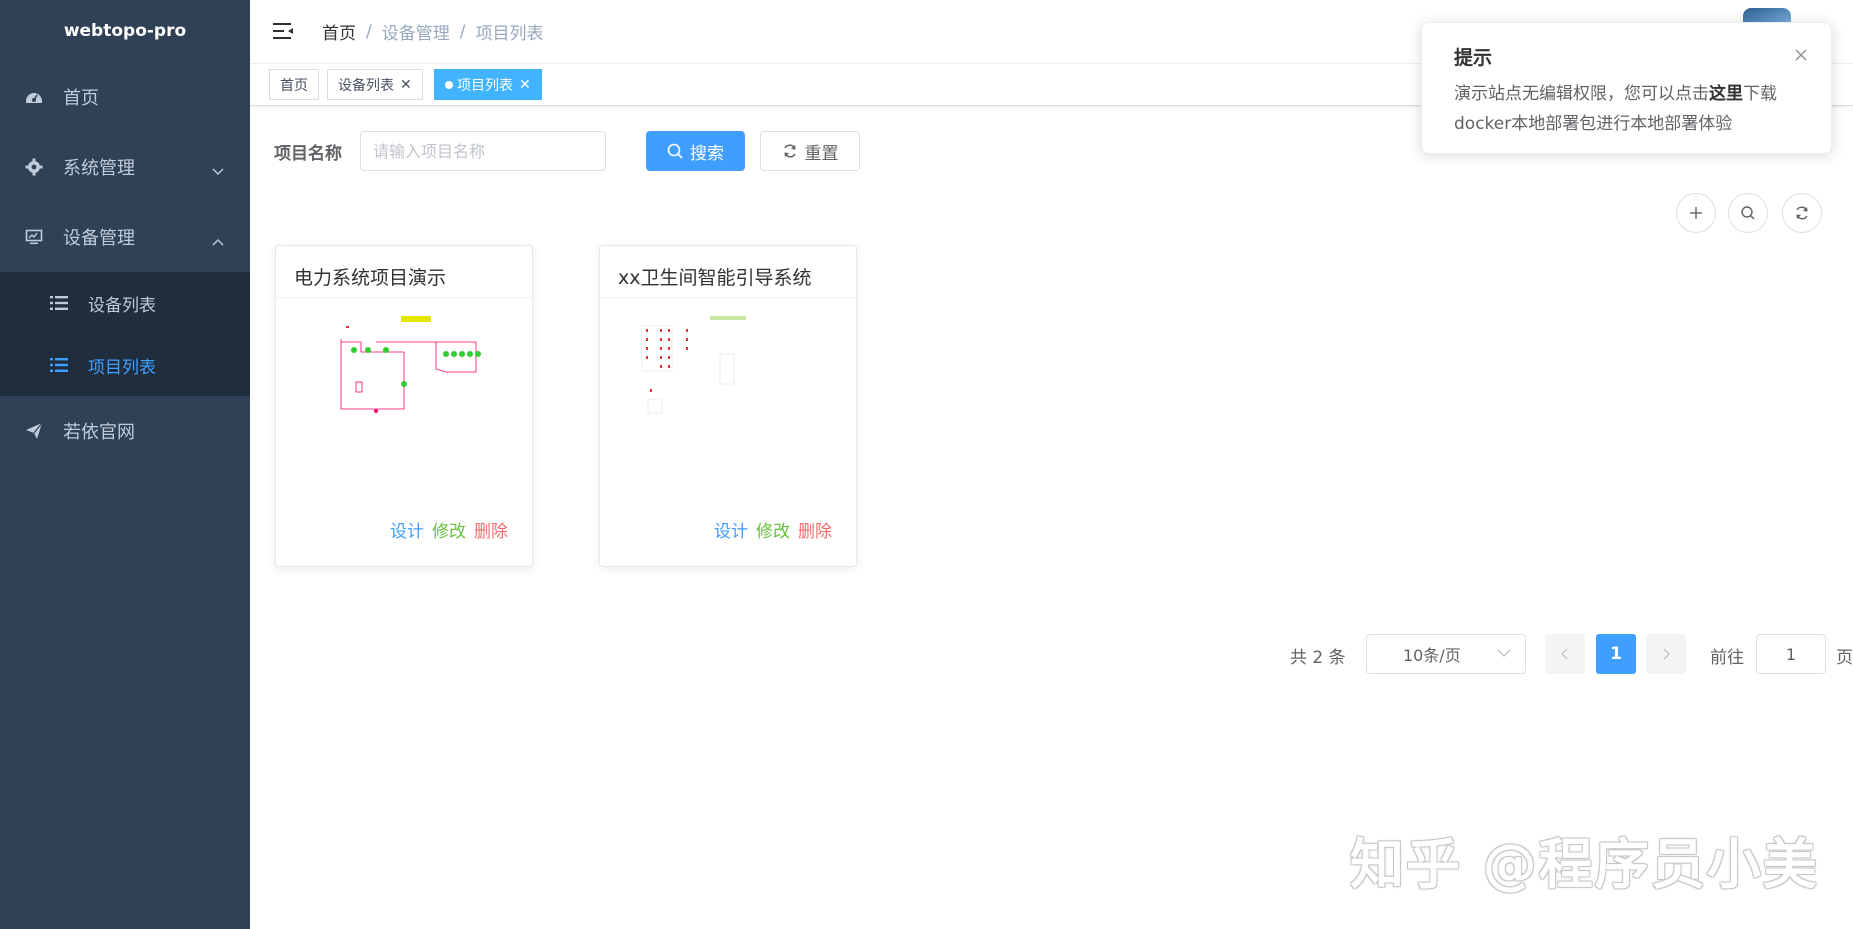 This screenshot has height=929, width=1853. I want to click on sidebar-item-label: 若依官网, so click(99, 432).